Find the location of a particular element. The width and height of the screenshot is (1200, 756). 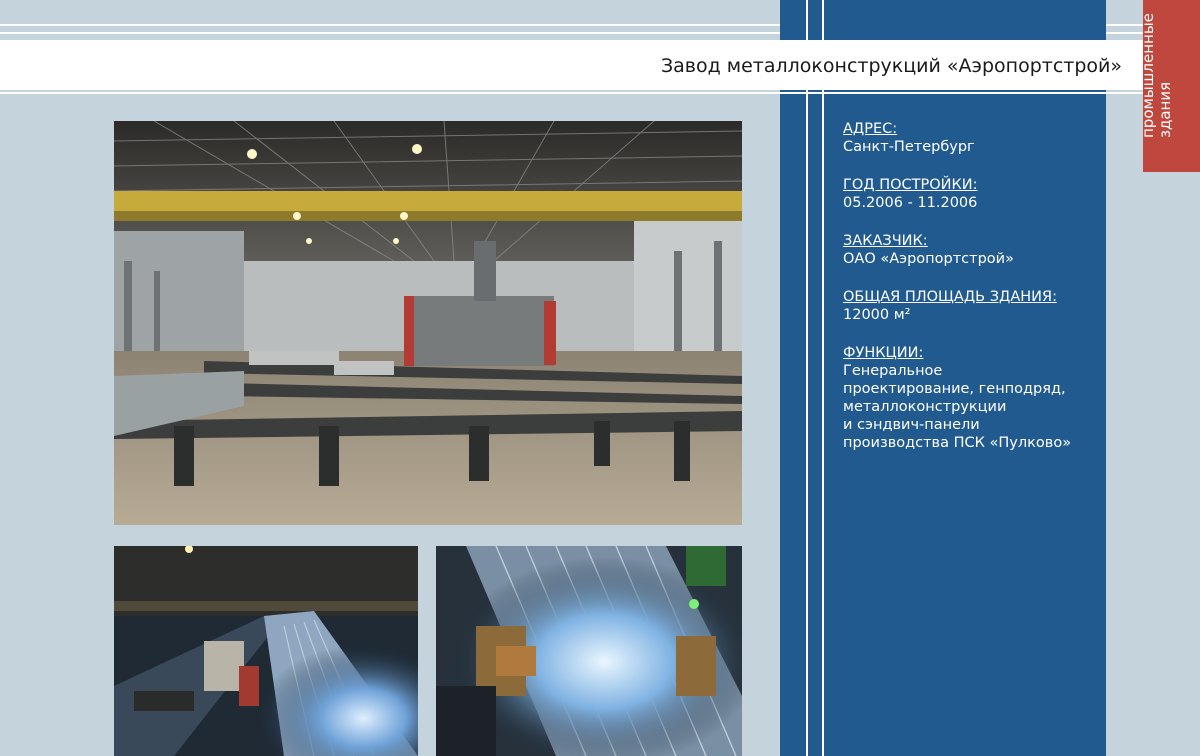

info-functions-line: Генеральное is located at coordinates (893, 371).